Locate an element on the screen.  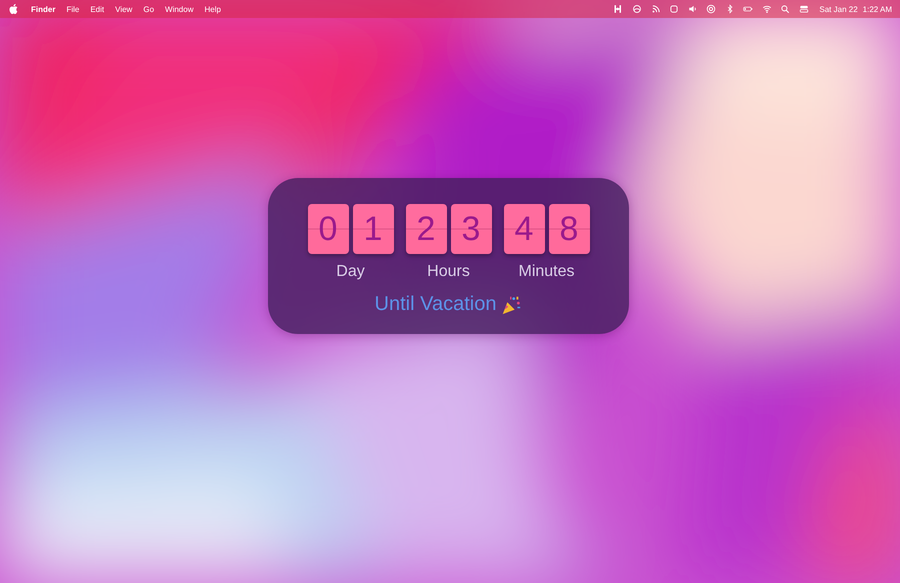
digit-tile: 1 is located at coordinates (373, 229).